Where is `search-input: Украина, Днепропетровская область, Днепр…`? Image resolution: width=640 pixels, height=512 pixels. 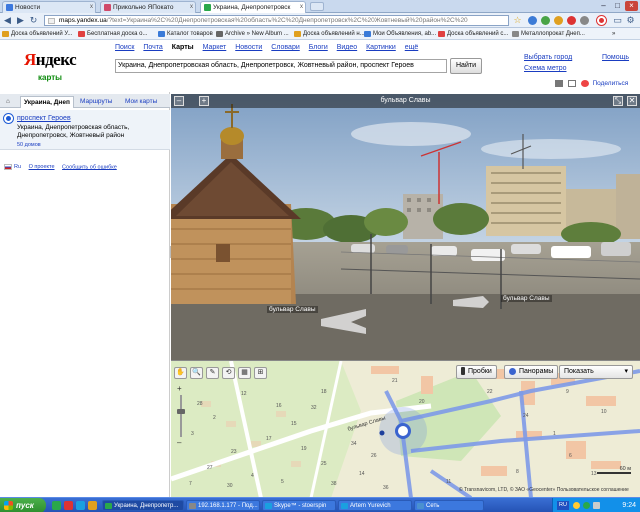 search-input: Украина, Днепропетровская область, Днепр… is located at coordinates (281, 66).